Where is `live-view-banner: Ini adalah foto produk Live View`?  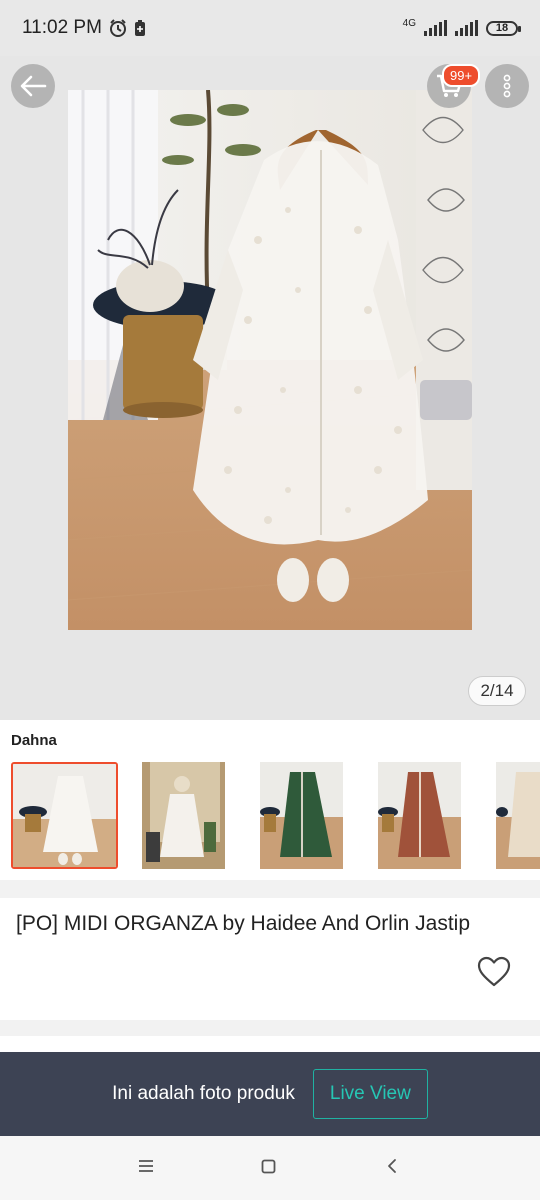
live-view-banner: Ini adalah foto produk Live View is located at coordinates (270, 1094).